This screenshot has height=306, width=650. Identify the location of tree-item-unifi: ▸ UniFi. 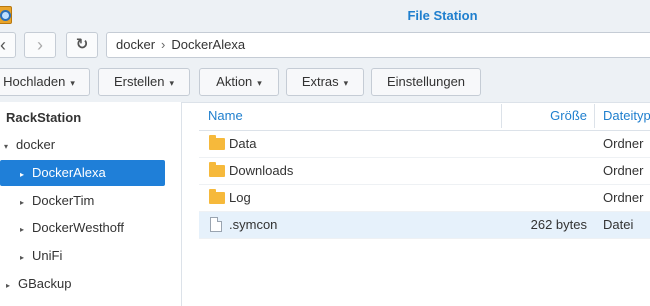
(92, 256).